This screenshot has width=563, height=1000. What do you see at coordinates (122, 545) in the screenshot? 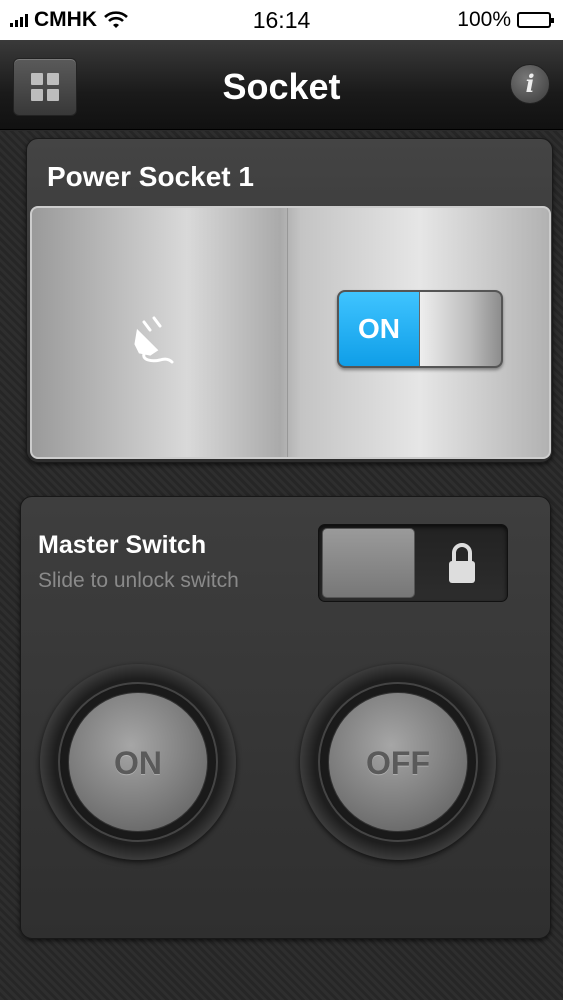
I see `master-switch-title: Master Switch` at bounding box center [122, 545].